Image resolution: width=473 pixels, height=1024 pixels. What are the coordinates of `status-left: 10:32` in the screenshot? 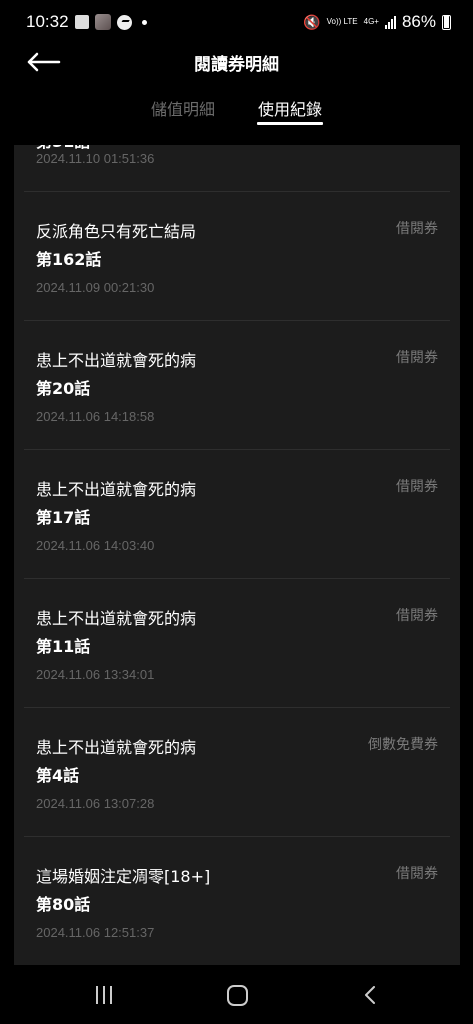 It's located at (86, 22).